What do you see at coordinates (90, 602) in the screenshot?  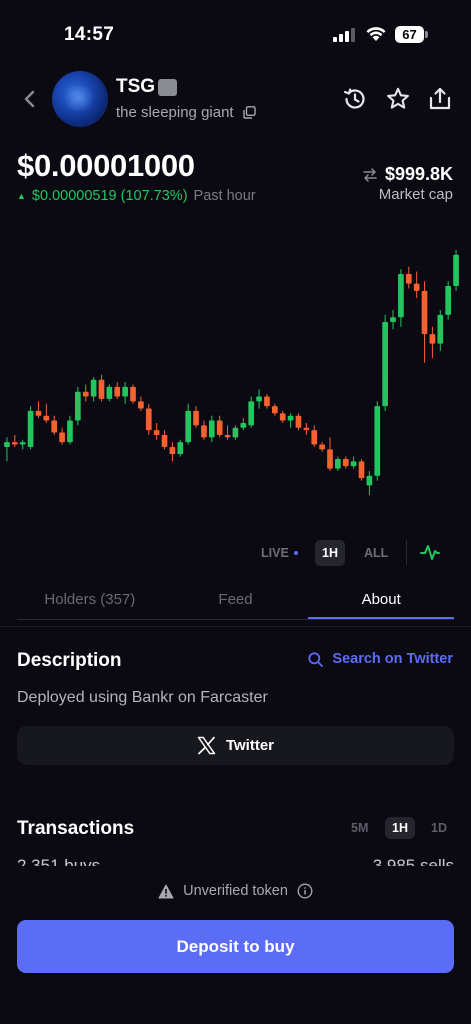 I see `tab-holders: Holders (357)` at bounding box center [90, 602].